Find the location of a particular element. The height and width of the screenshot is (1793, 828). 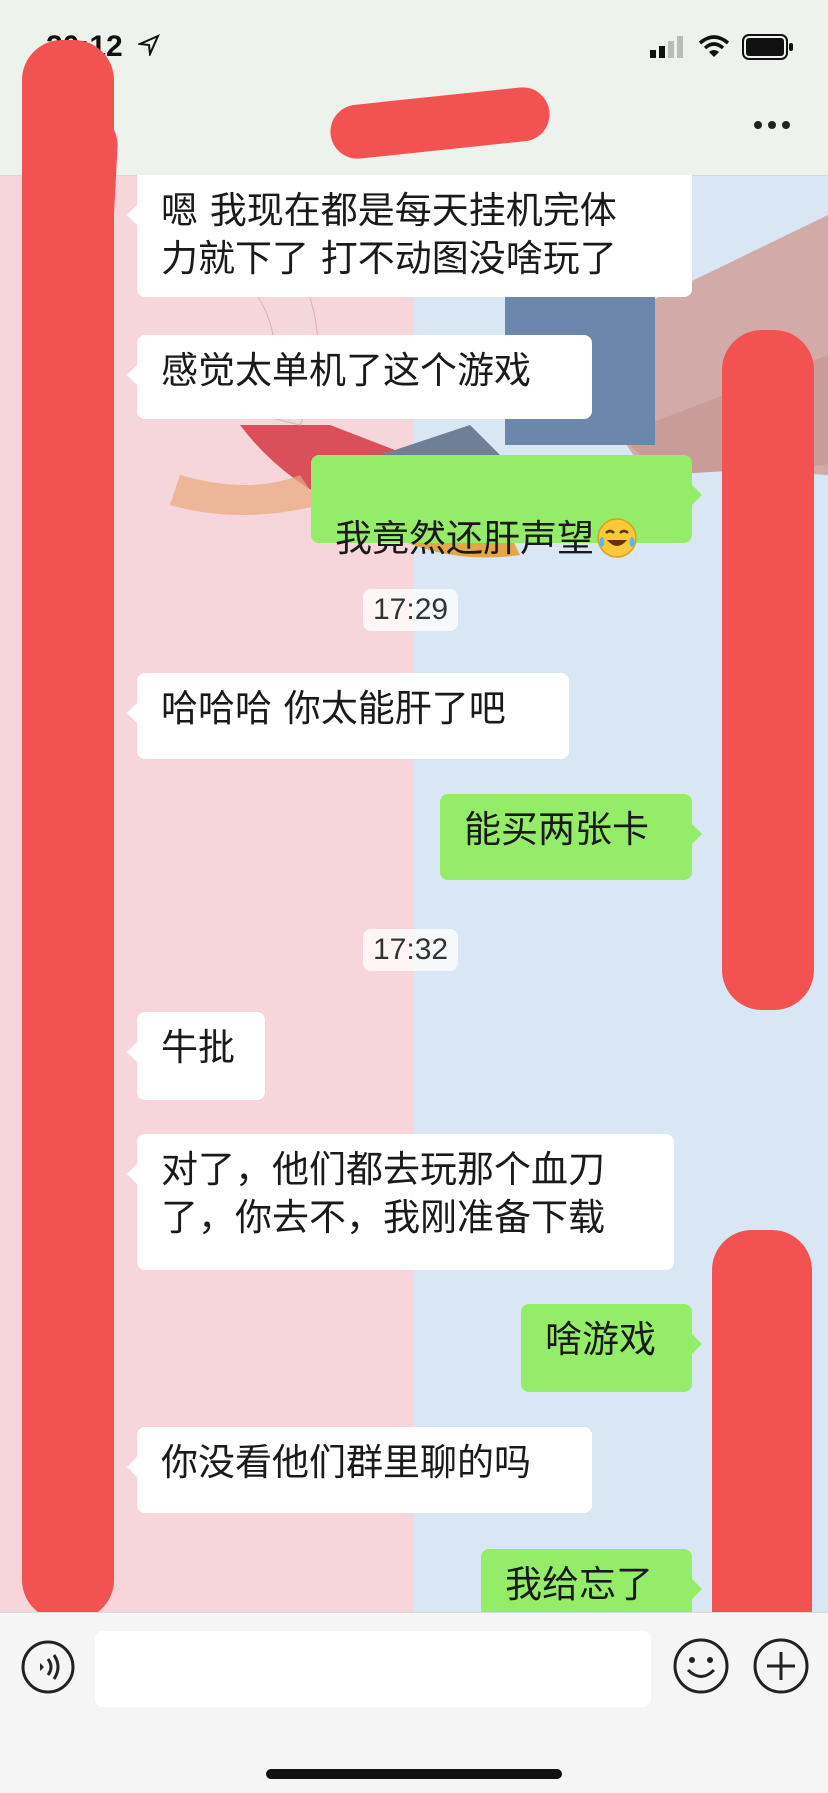

more-icon is located at coordinates (772, 125).